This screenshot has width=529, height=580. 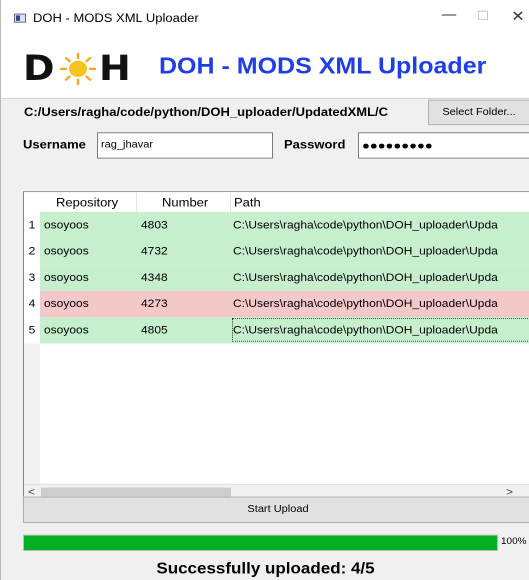 What do you see at coordinates (443, 145) in the screenshot?
I see `password-input: ●●●●●●●●●` at bounding box center [443, 145].